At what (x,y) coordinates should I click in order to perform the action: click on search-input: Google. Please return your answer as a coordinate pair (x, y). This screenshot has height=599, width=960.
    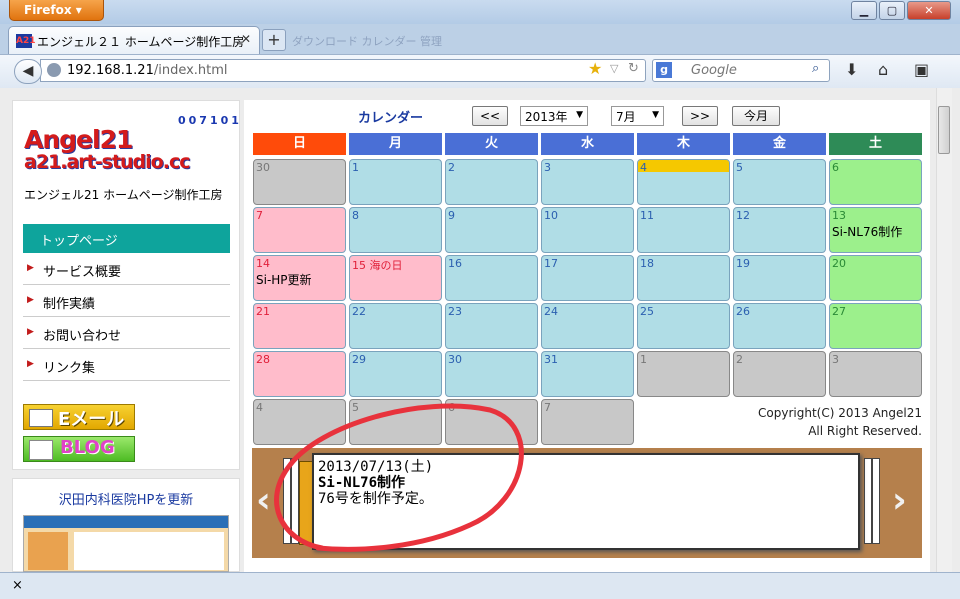
    Looking at the image, I should click on (741, 70).